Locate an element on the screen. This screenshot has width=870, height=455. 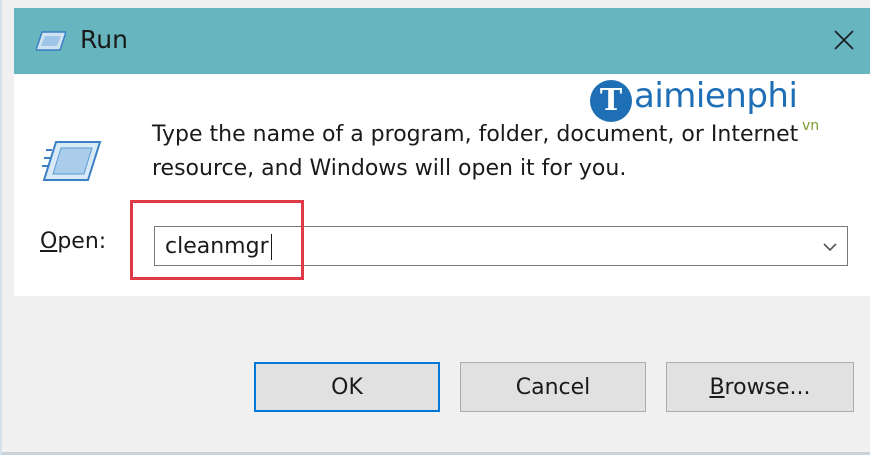
watermark-text: aimienphi is located at coordinates (716, 96).